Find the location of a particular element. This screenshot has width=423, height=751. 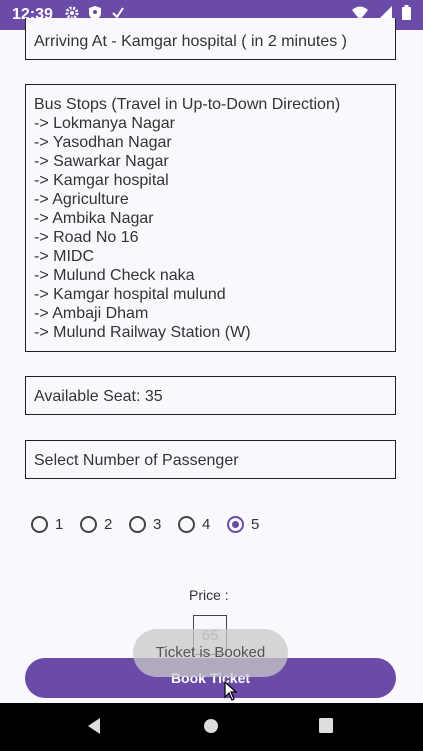

navigation-bar is located at coordinates (211, 727).